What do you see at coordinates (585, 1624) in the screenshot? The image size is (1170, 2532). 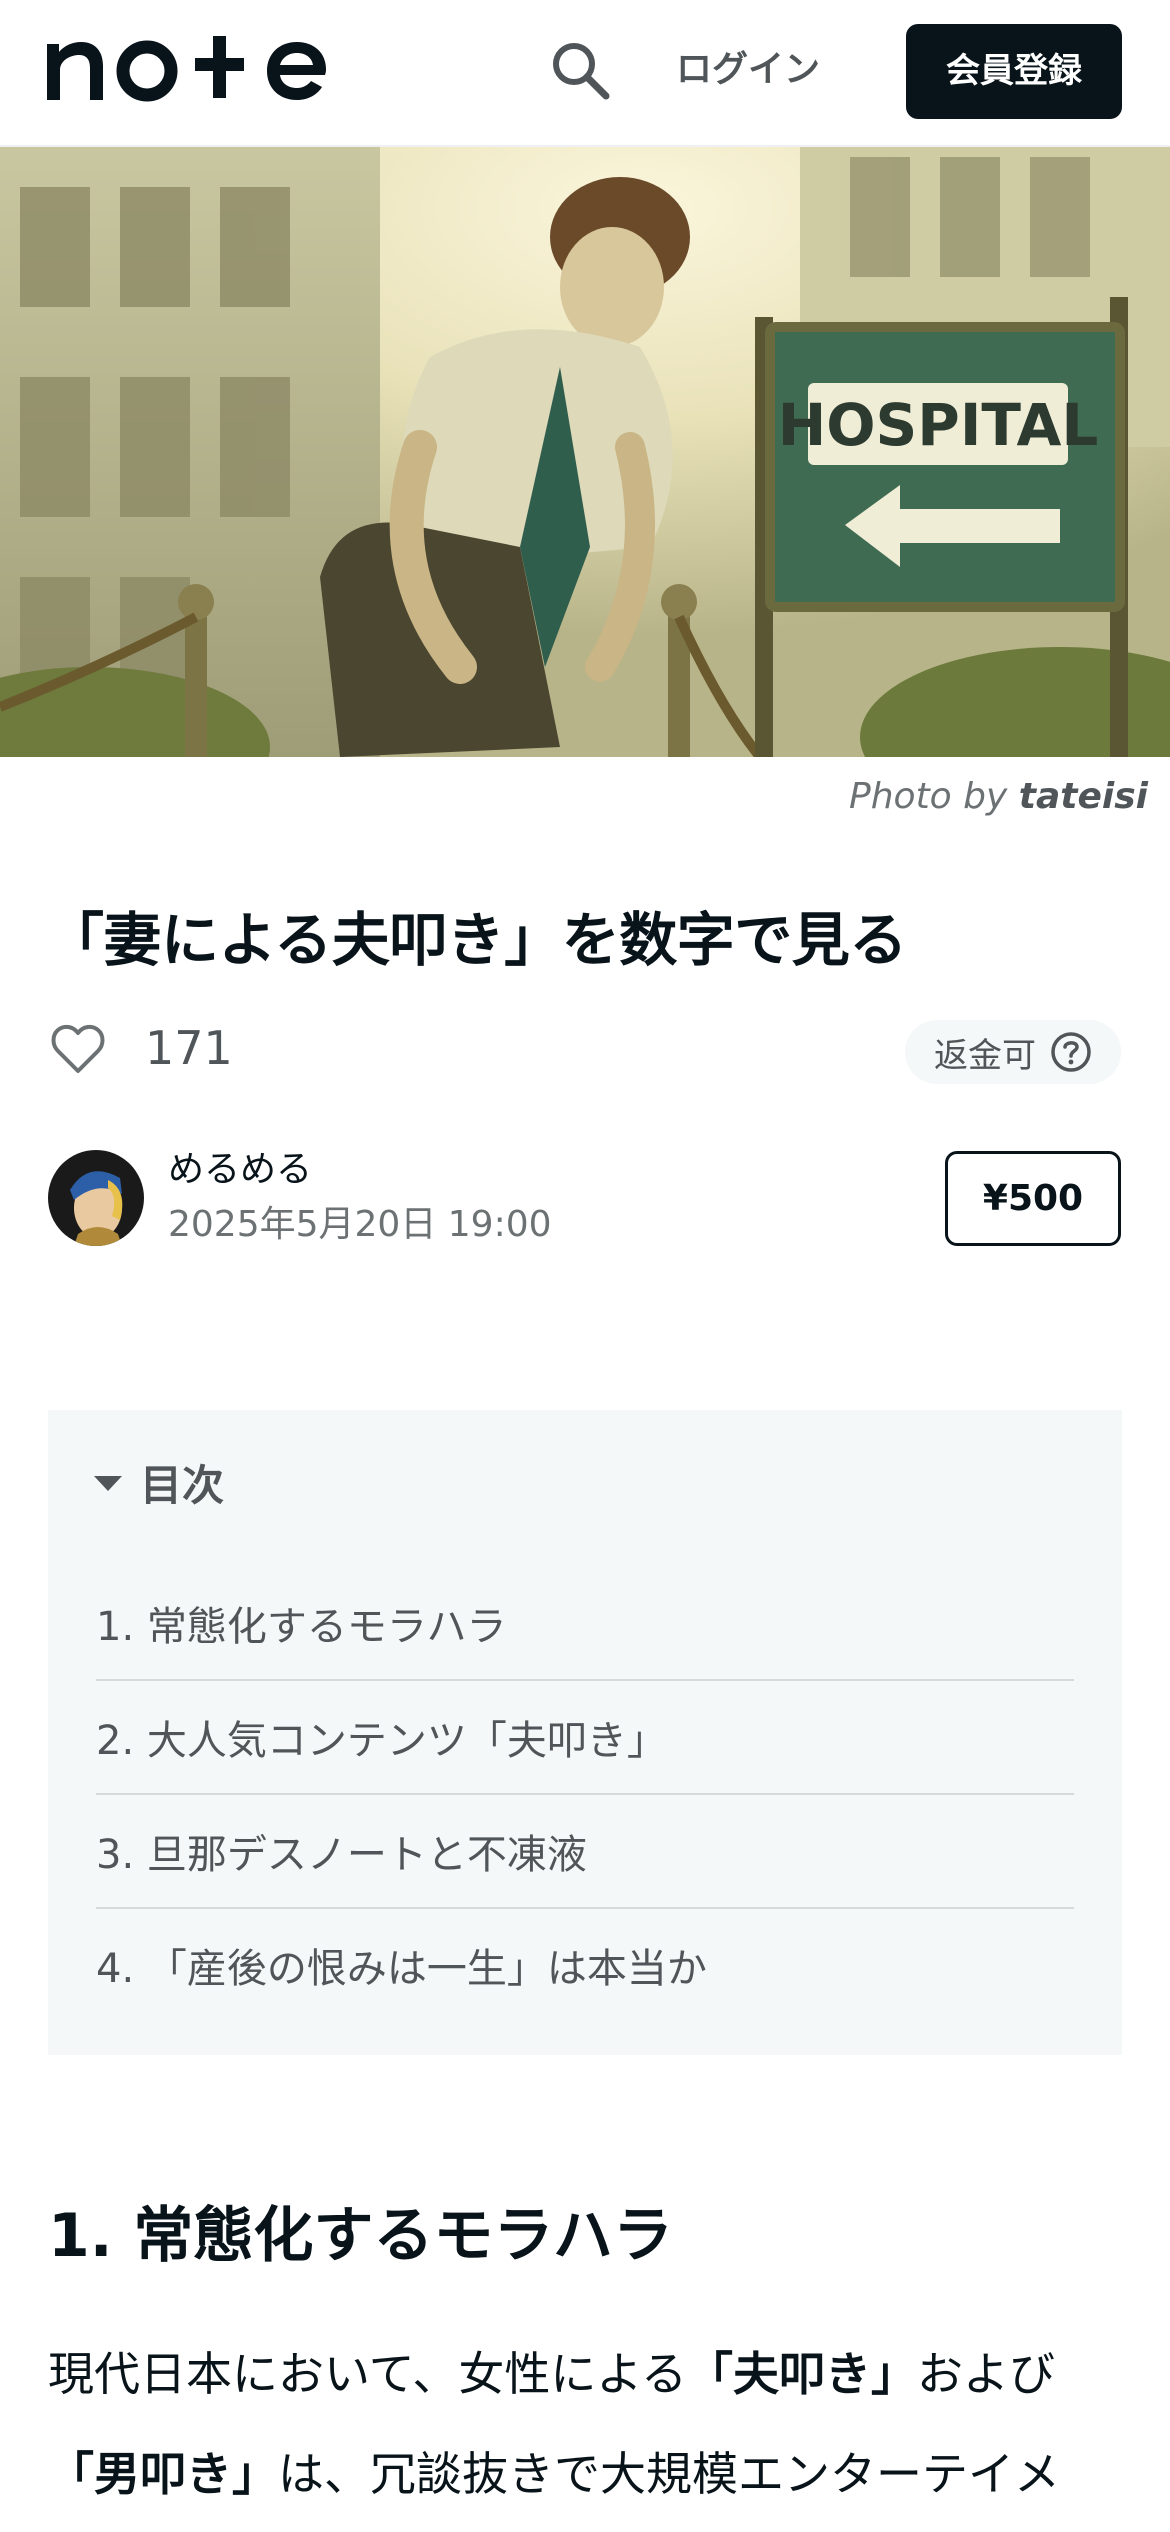 I see `toc-item: 1. 常態化するモラハラ` at bounding box center [585, 1624].